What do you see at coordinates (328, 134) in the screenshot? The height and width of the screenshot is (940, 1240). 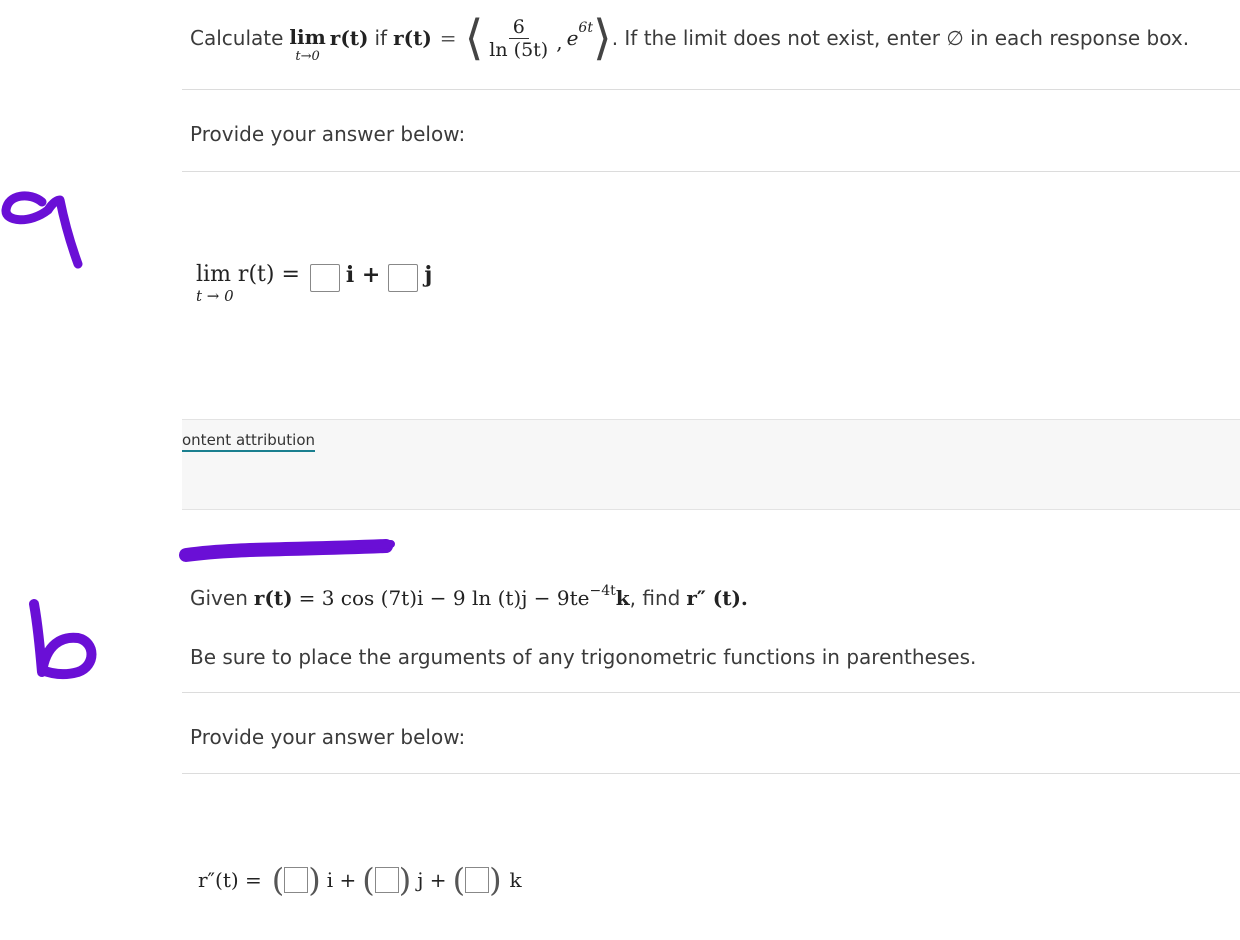 I see `provide-answer-label-a: Provide your answer below:` at bounding box center [328, 134].